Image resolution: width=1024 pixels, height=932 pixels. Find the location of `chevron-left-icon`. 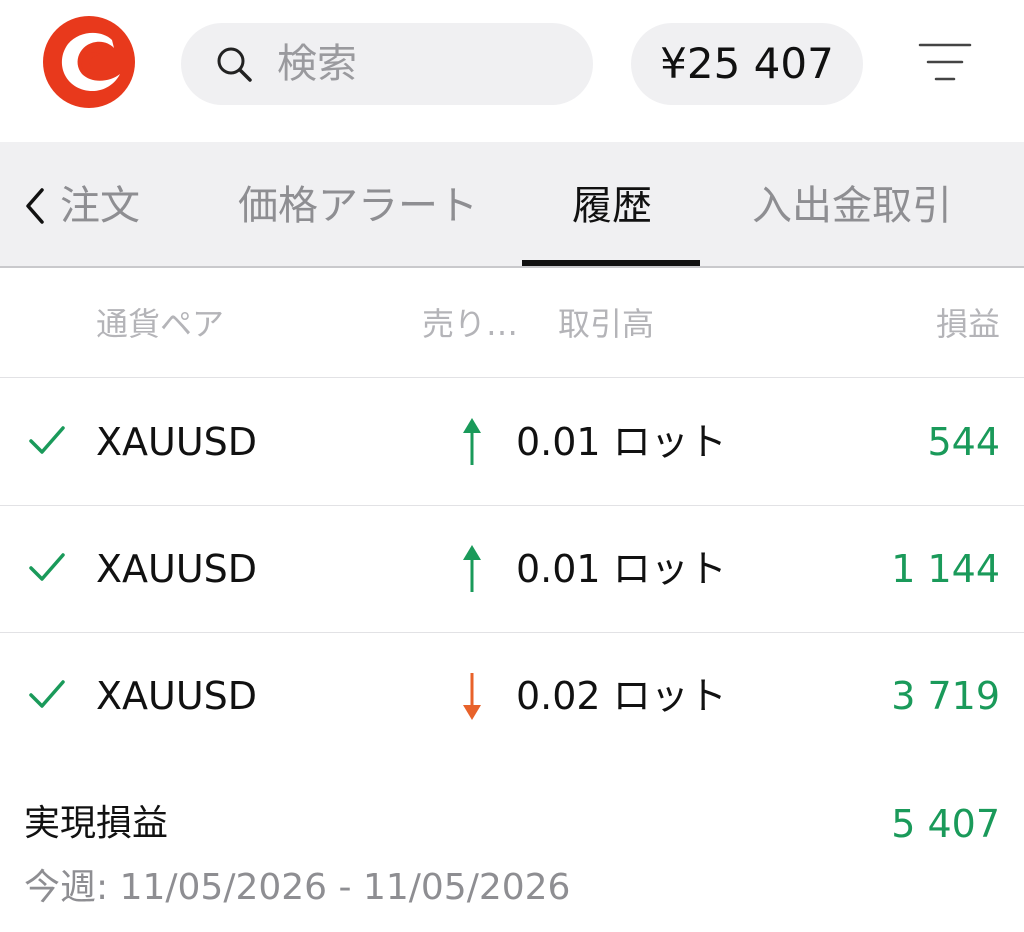

chevron-left-icon is located at coordinates (35, 206).